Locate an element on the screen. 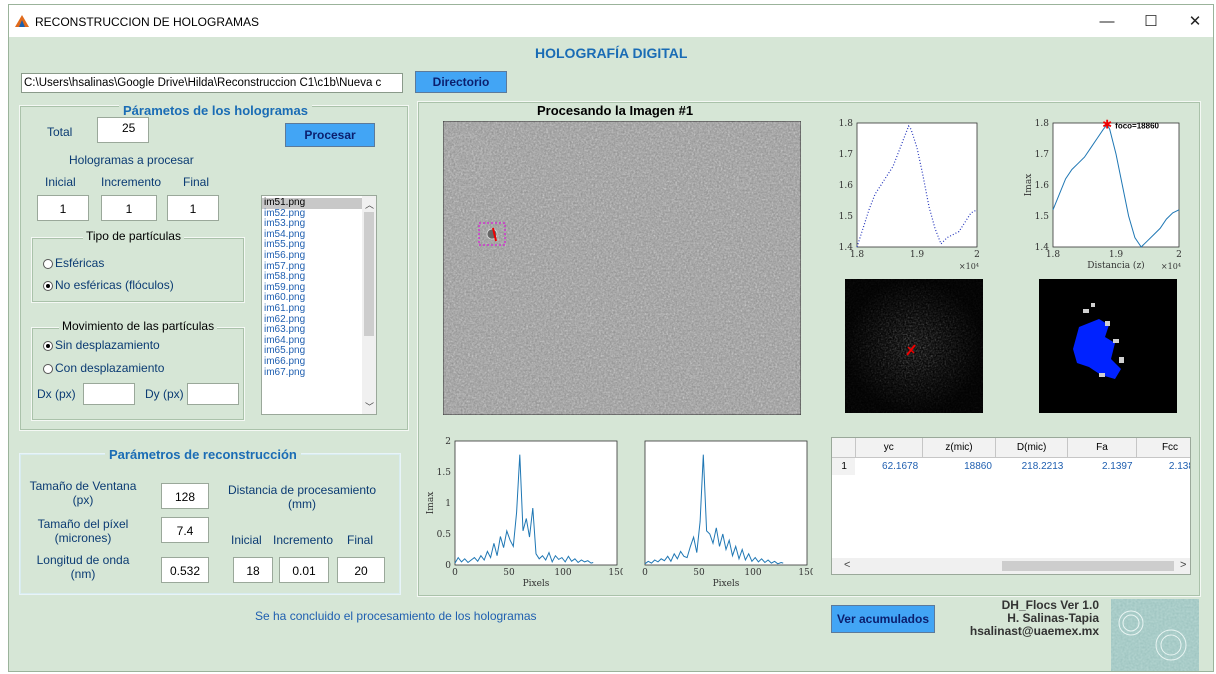 Image resolution: width=1216 pixels, height=674 pixels. table-header-cell: Fa is located at coordinates (1102, 448).